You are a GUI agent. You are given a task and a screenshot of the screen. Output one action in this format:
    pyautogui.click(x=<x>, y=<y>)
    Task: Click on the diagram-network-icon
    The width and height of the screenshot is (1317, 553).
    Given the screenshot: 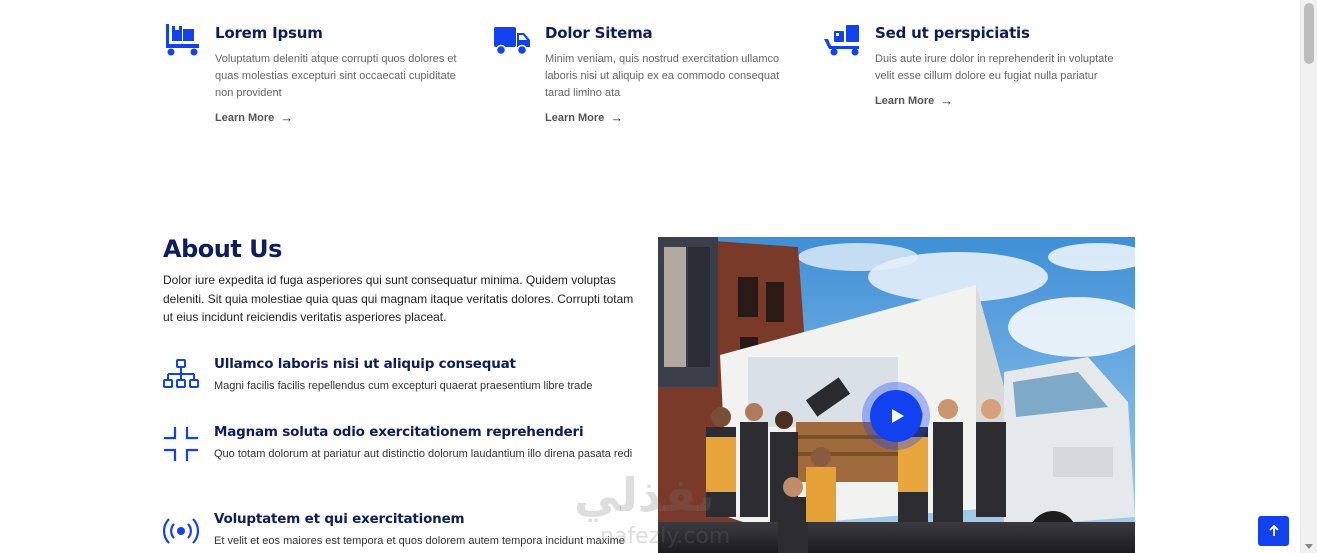 What is the action you would take?
    pyautogui.click(x=181, y=376)
    